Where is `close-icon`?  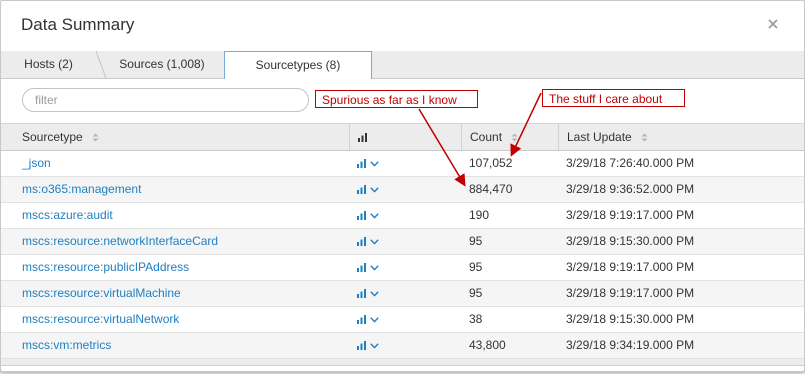 close-icon is located at coordinates (773, 24).